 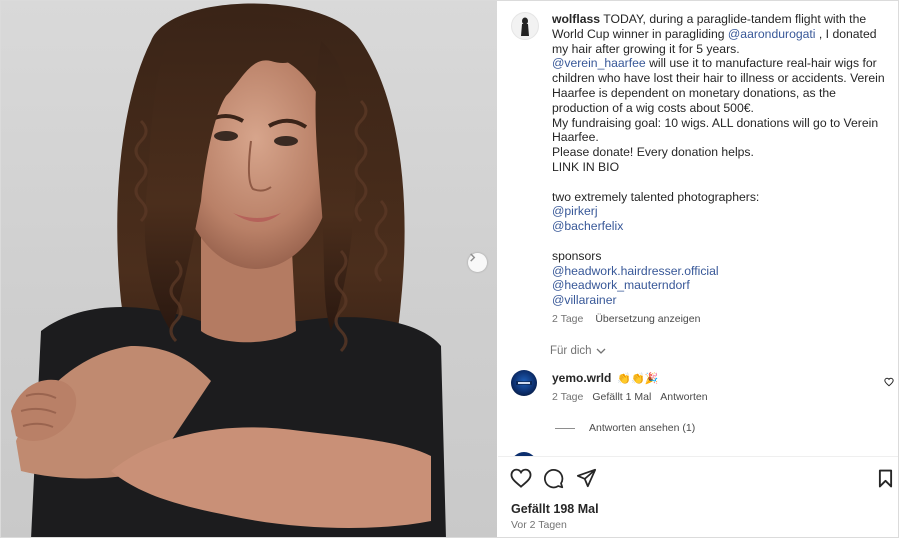 What do you see at coordinates (722, 285) in the screenshot?
I see `caption-line: @headwork_mauterndorf` at bounding box center [722, 285].